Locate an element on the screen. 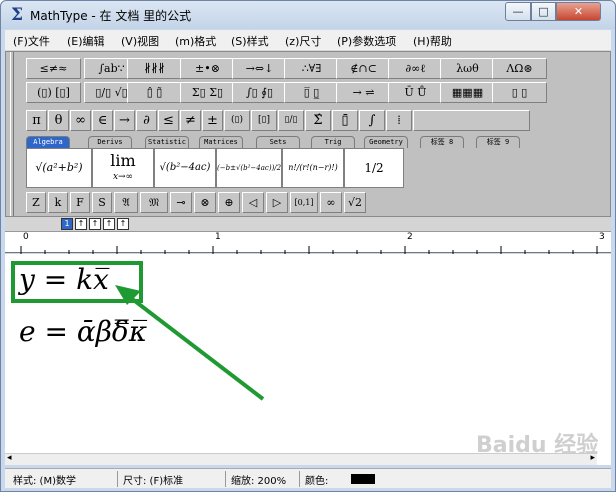 The width and height of the screenshot is (616, 493). scroll-left-icon: ◂ is located at coordinates (9, 458).